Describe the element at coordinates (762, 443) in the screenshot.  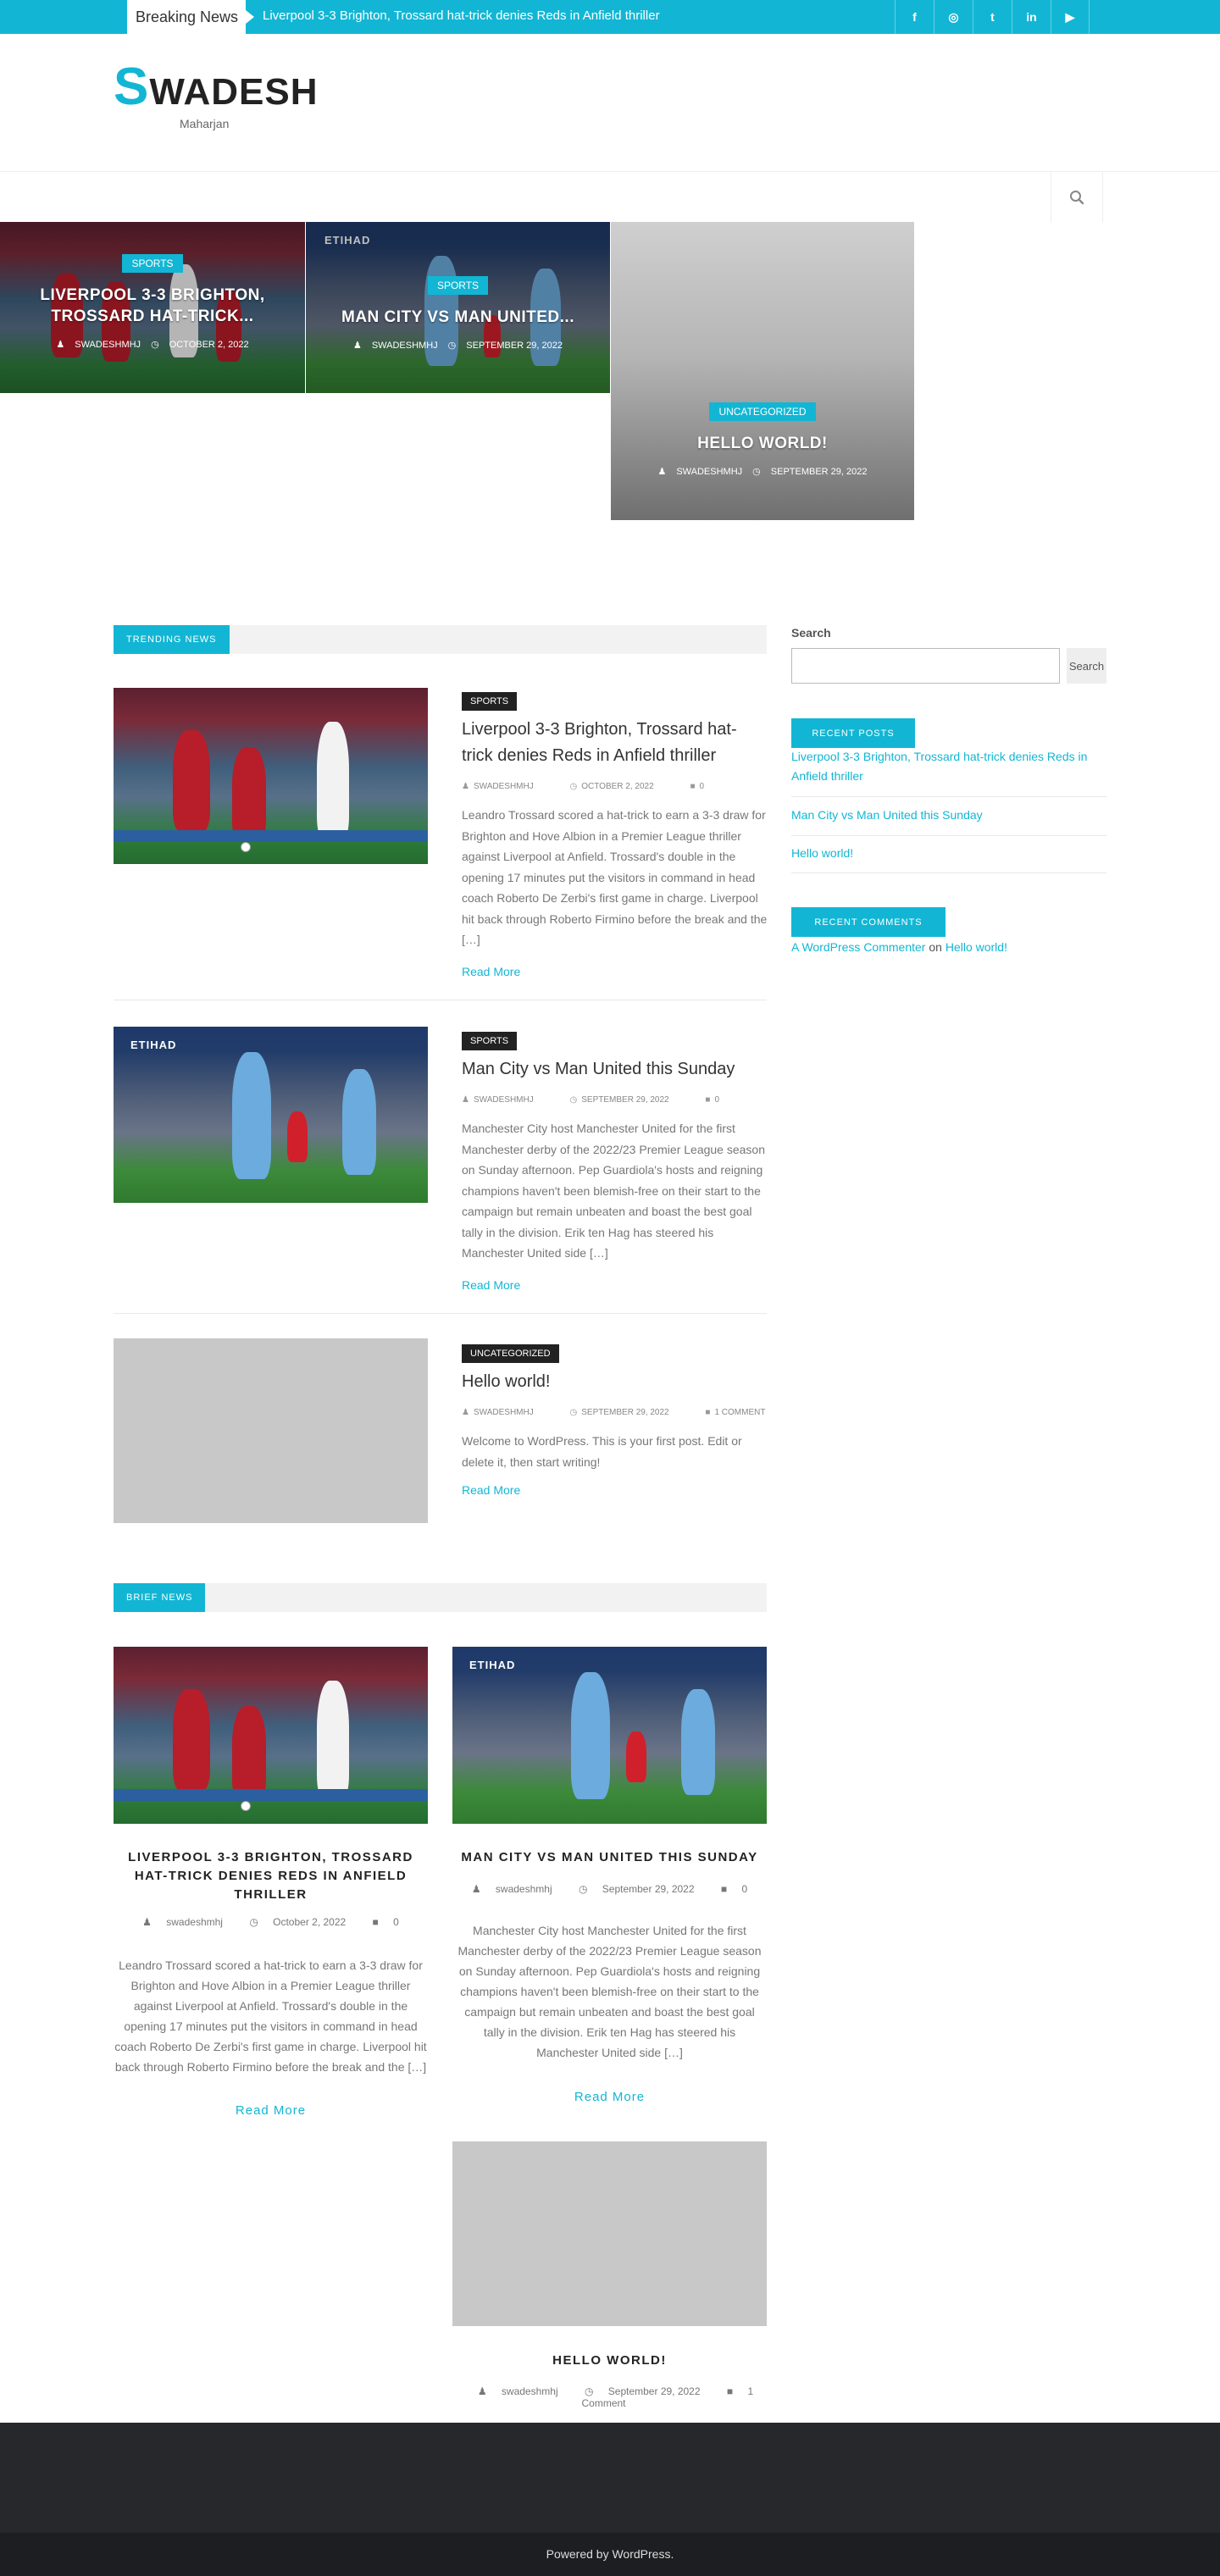
I see `featured-title: HELLO WORLD!` at that location.